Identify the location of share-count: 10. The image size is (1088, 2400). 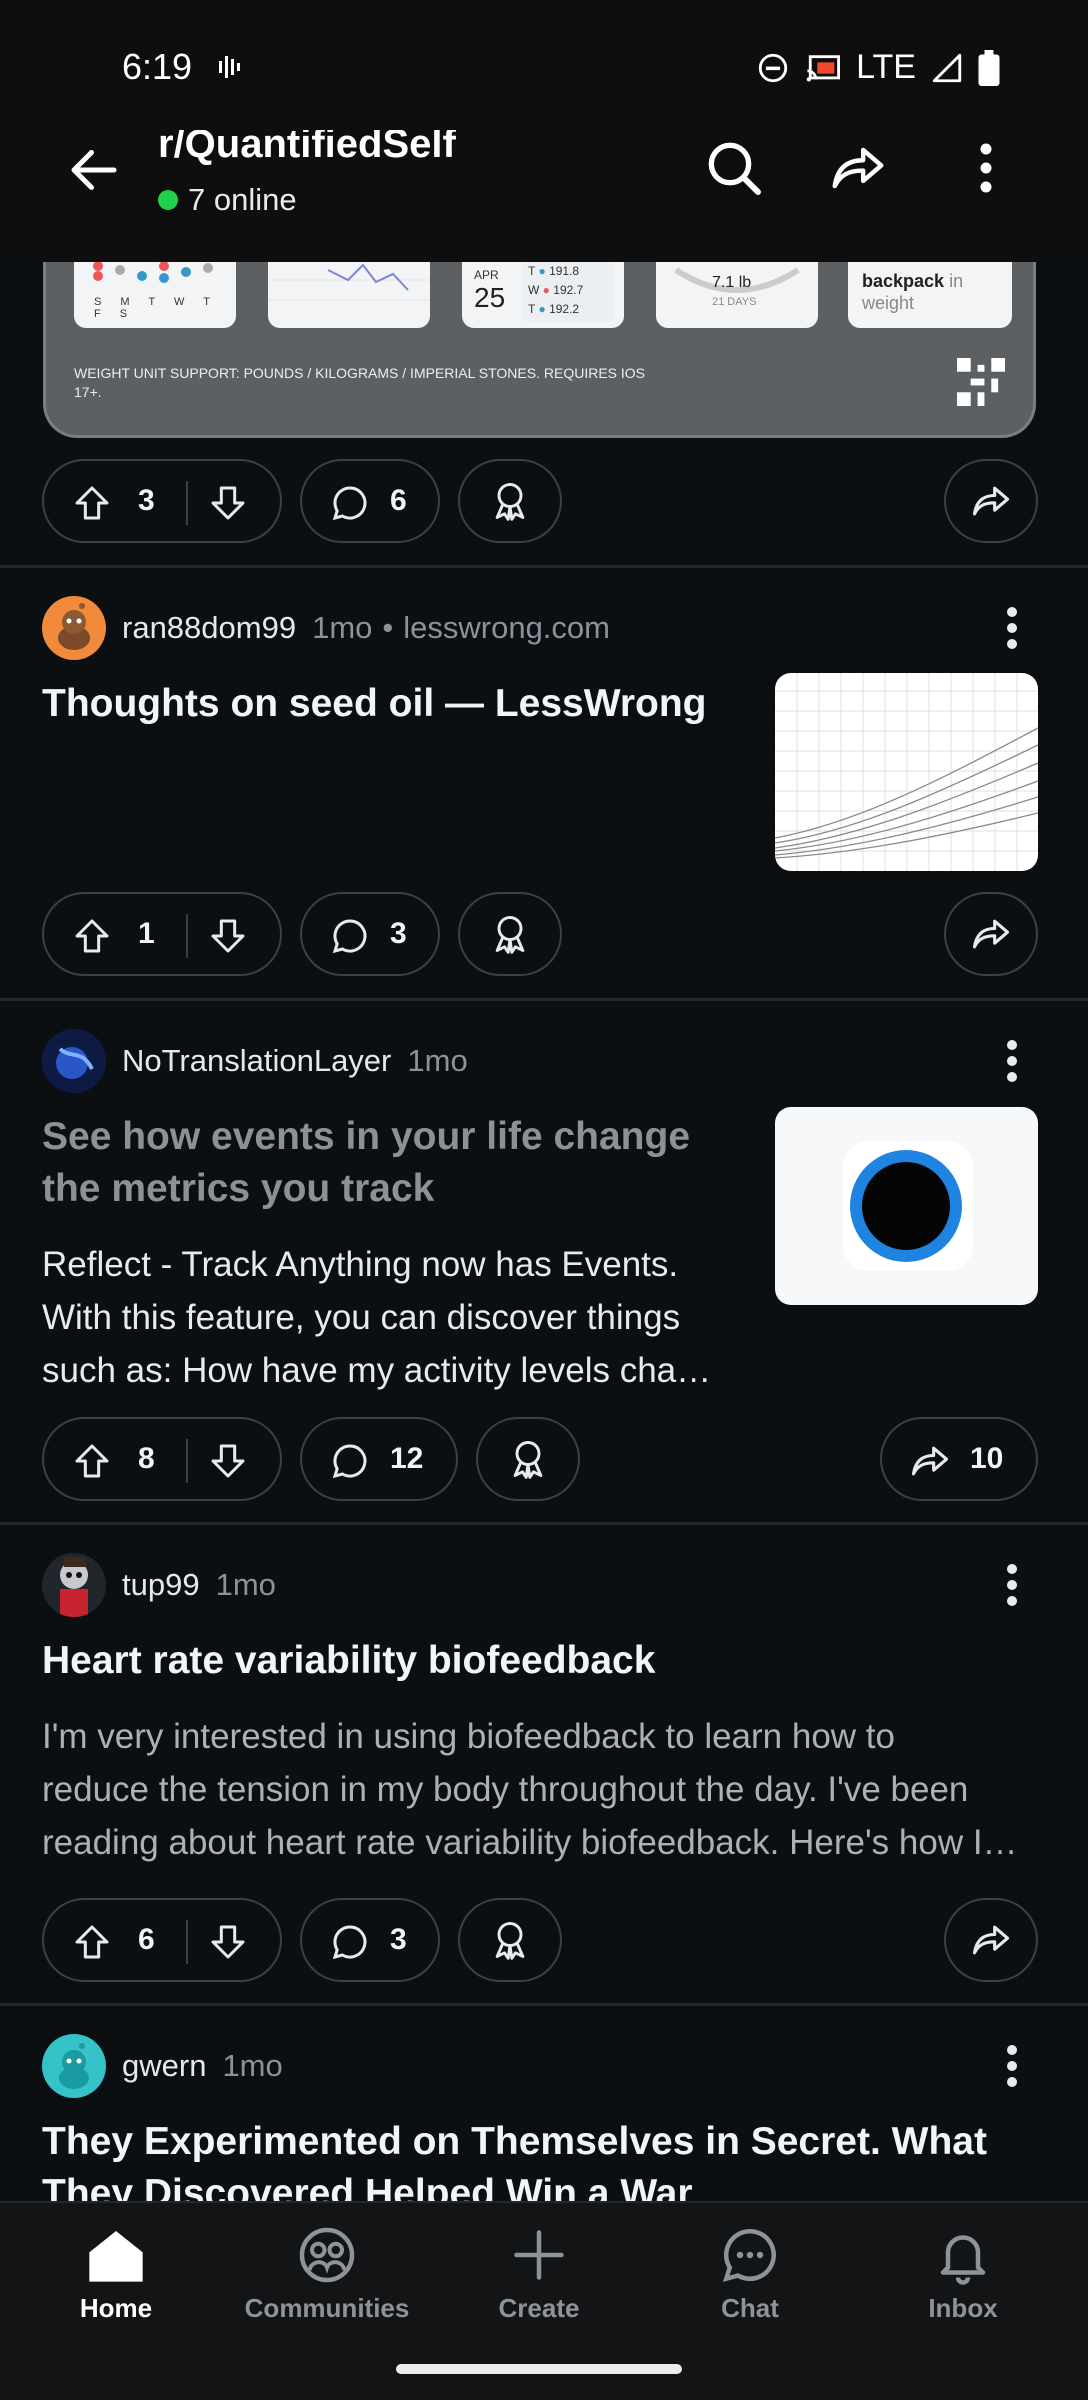
(987, 1458).